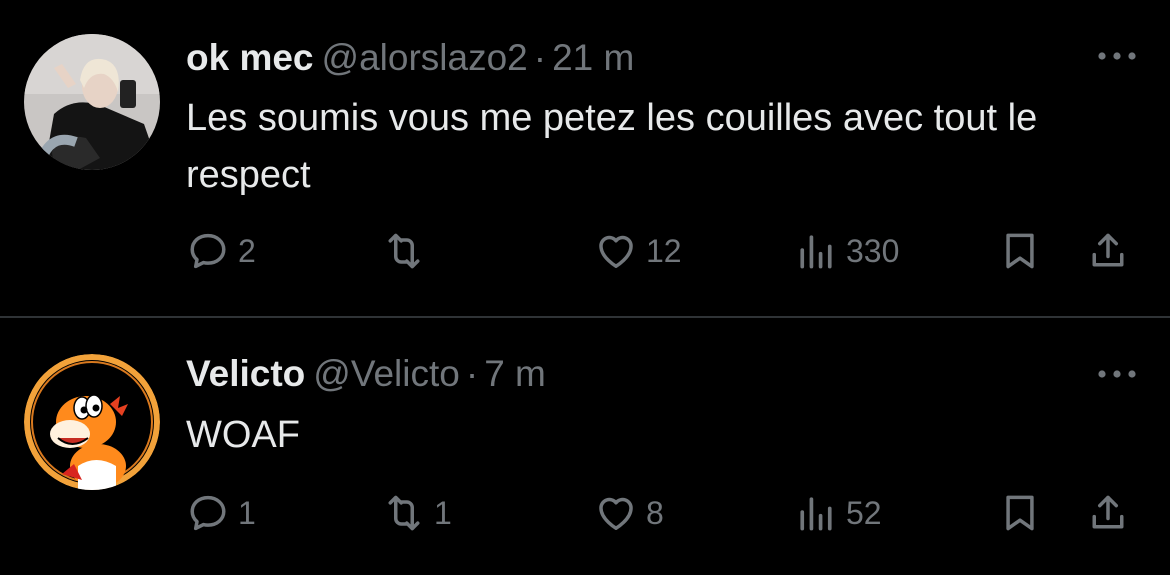  What do you see at coordinates (443, 512) in the screenshot?
I see `retweet-count: 1` at bounding box center [443, 512].